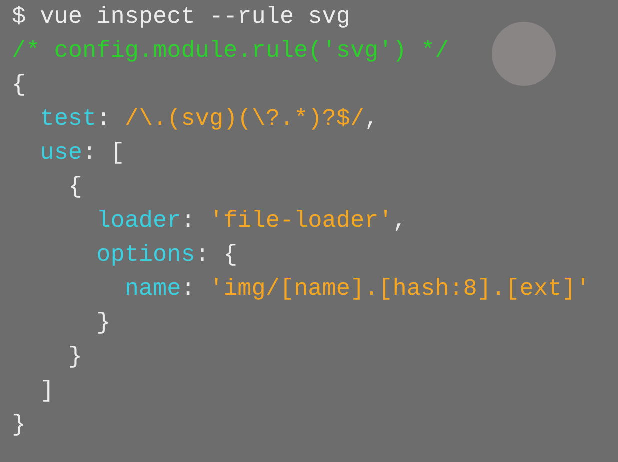  Describe the element at coordinates (103, 153) in the screenshot. I see `code-punctuation: : [` at that location.